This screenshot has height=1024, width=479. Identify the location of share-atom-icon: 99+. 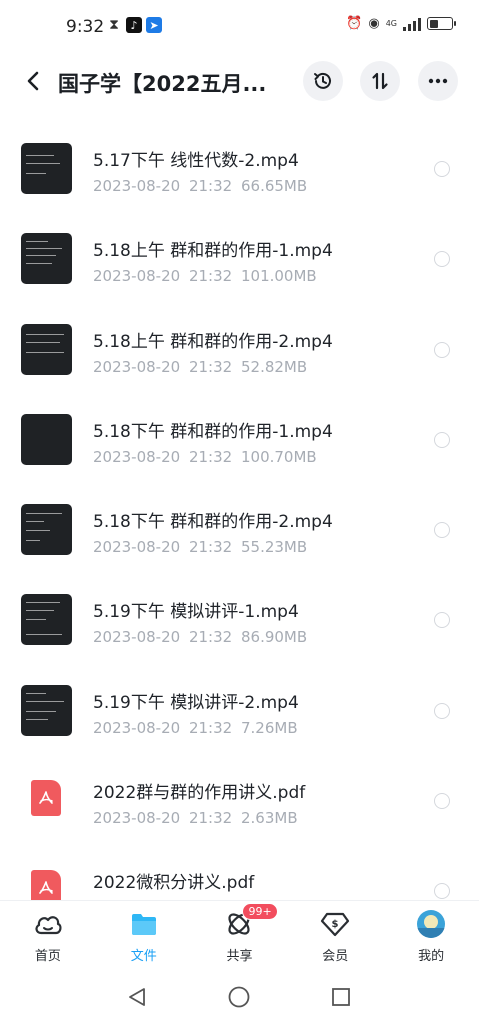
(251, 921).